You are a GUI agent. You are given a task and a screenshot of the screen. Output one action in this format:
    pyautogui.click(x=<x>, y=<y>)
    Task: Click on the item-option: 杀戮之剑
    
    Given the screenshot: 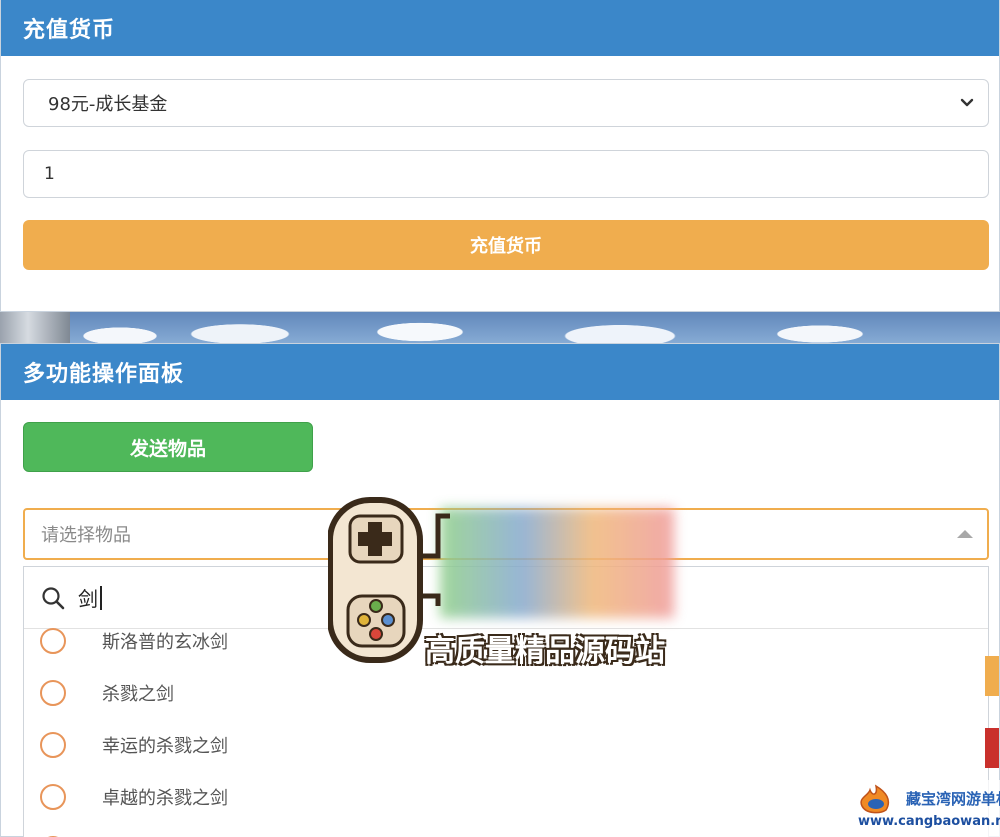 What is the action you would take?
    pyautogui.click(x=506, y=693)
    